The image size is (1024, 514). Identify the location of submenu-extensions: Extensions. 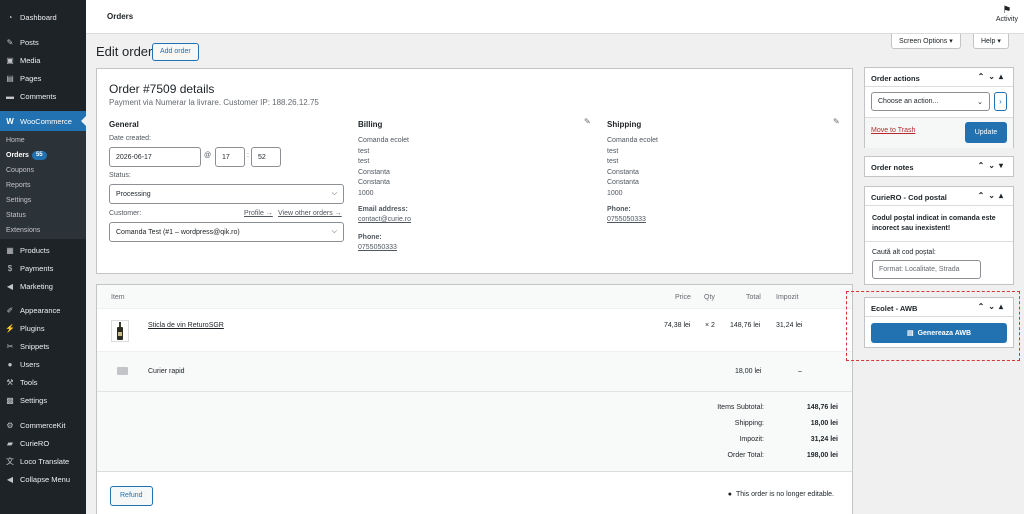
(43, 230).